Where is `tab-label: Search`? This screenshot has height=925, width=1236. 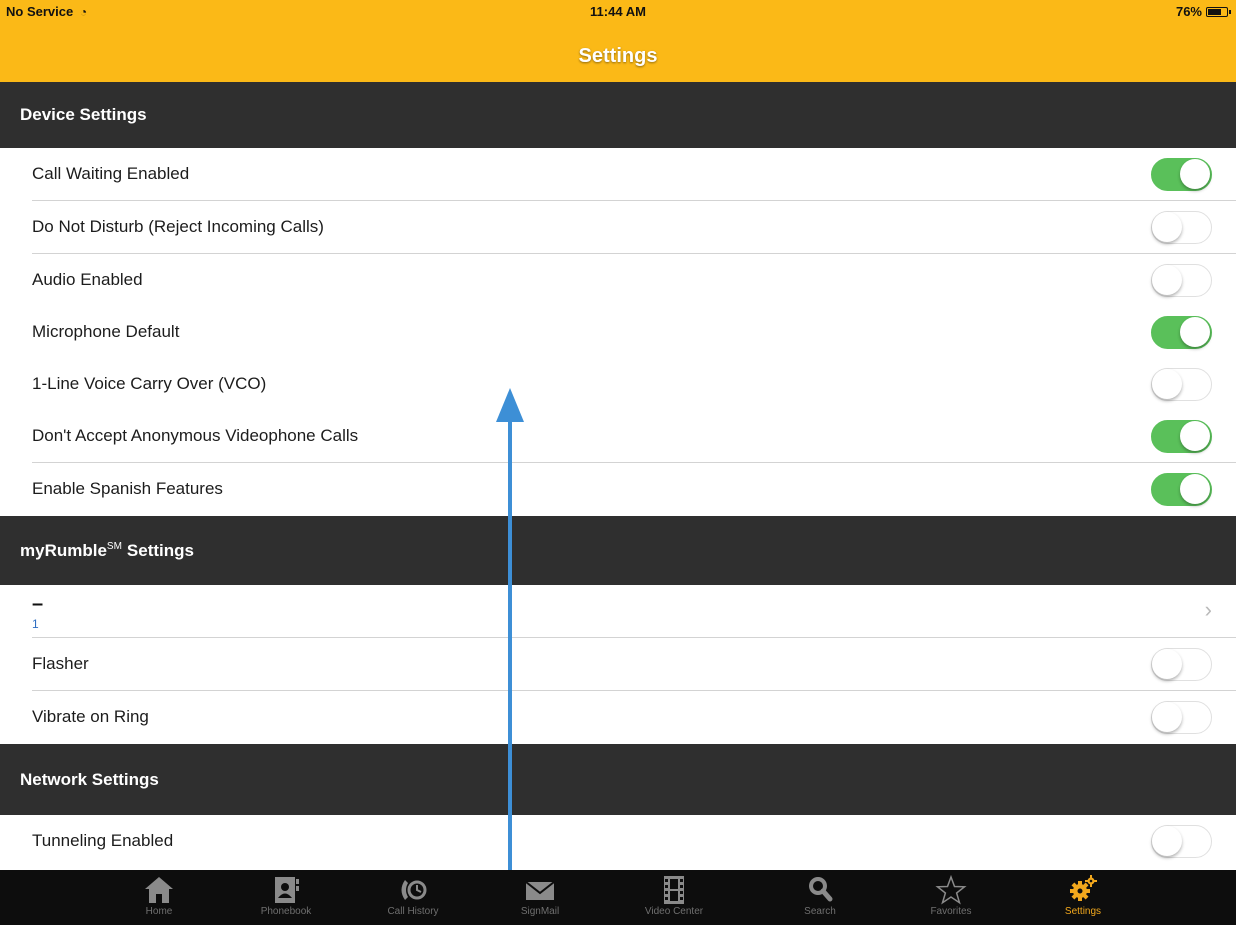 tab-label: Search is located at coordinates (820, 911).